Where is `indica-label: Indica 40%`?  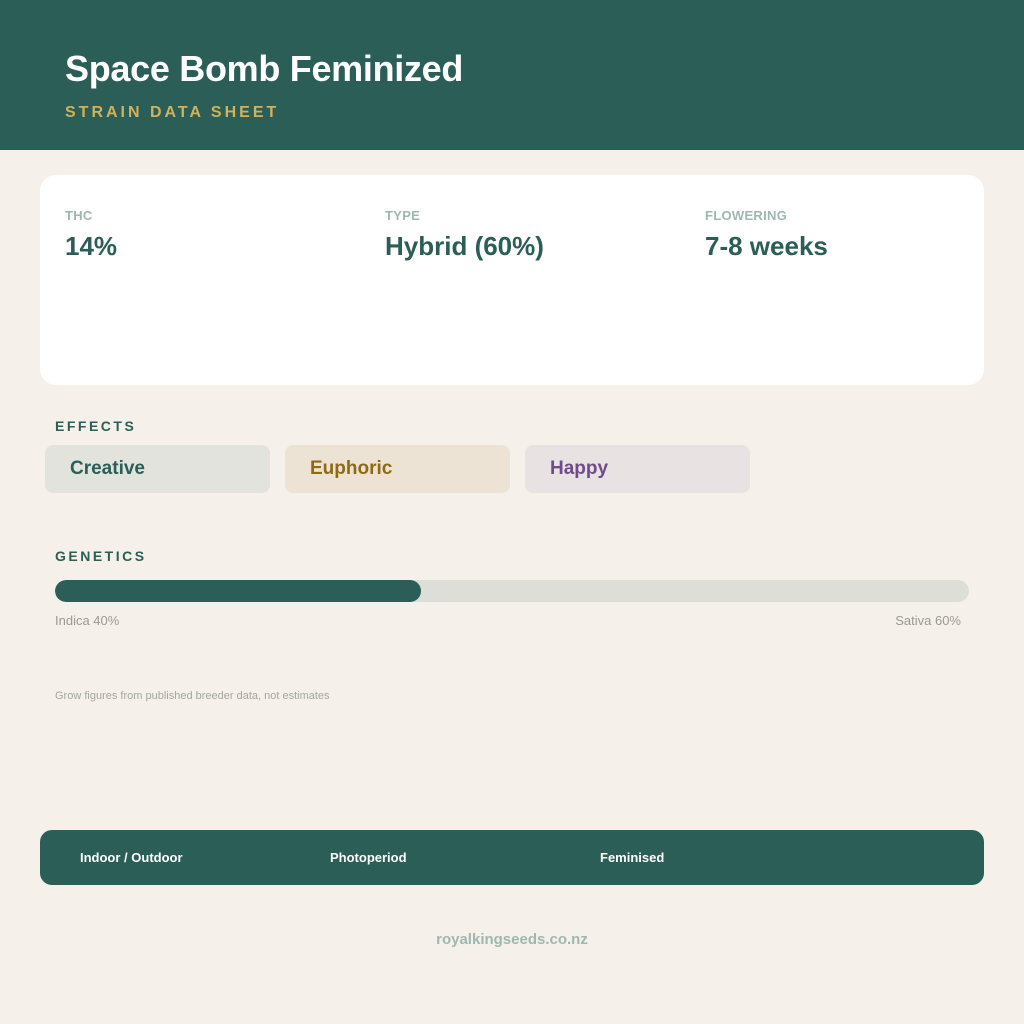
indica-label: Indica 40% is located at coordinates (87, 620).